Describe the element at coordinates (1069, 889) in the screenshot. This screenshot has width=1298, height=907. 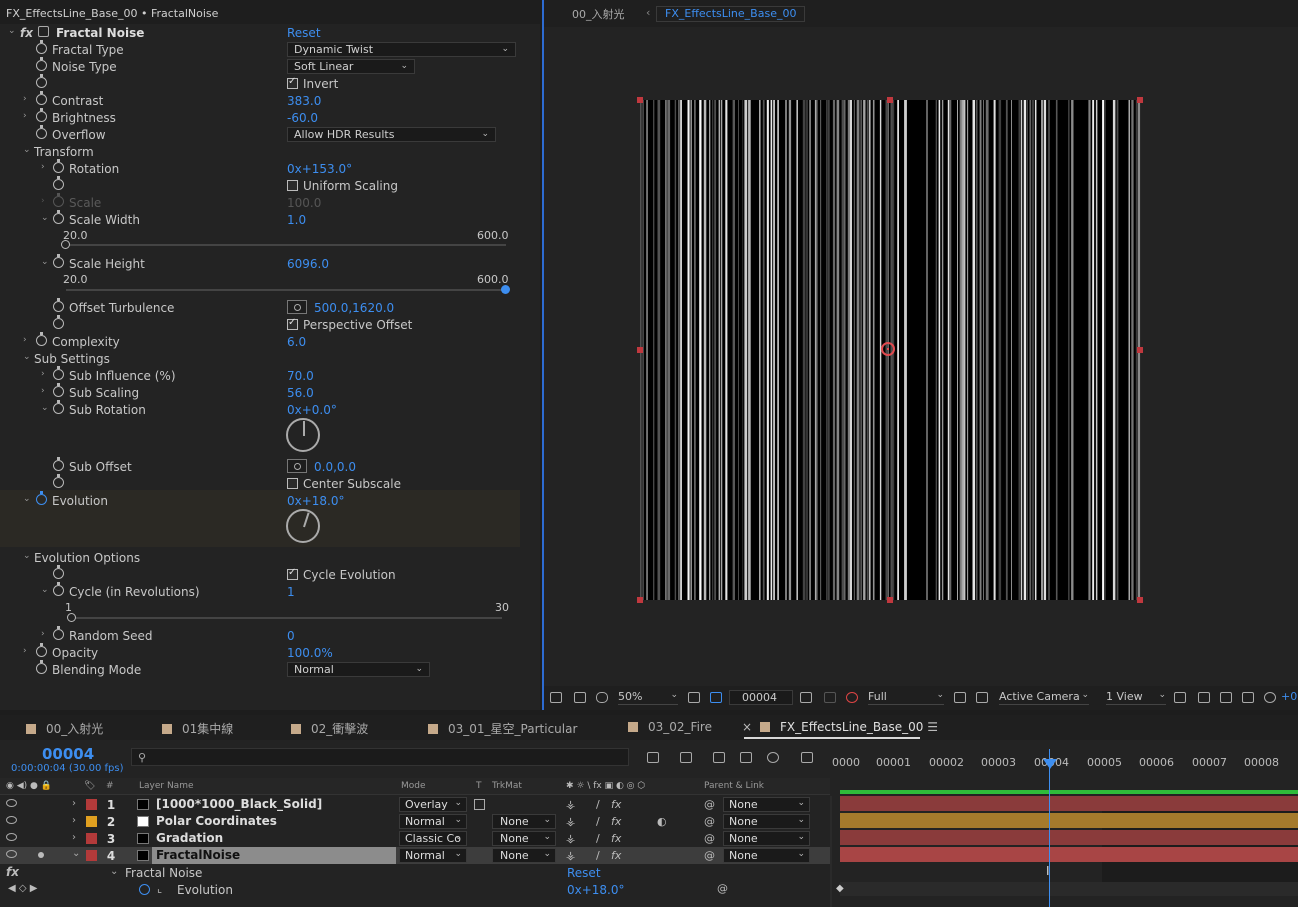
I see `keyframe-track` at that location.